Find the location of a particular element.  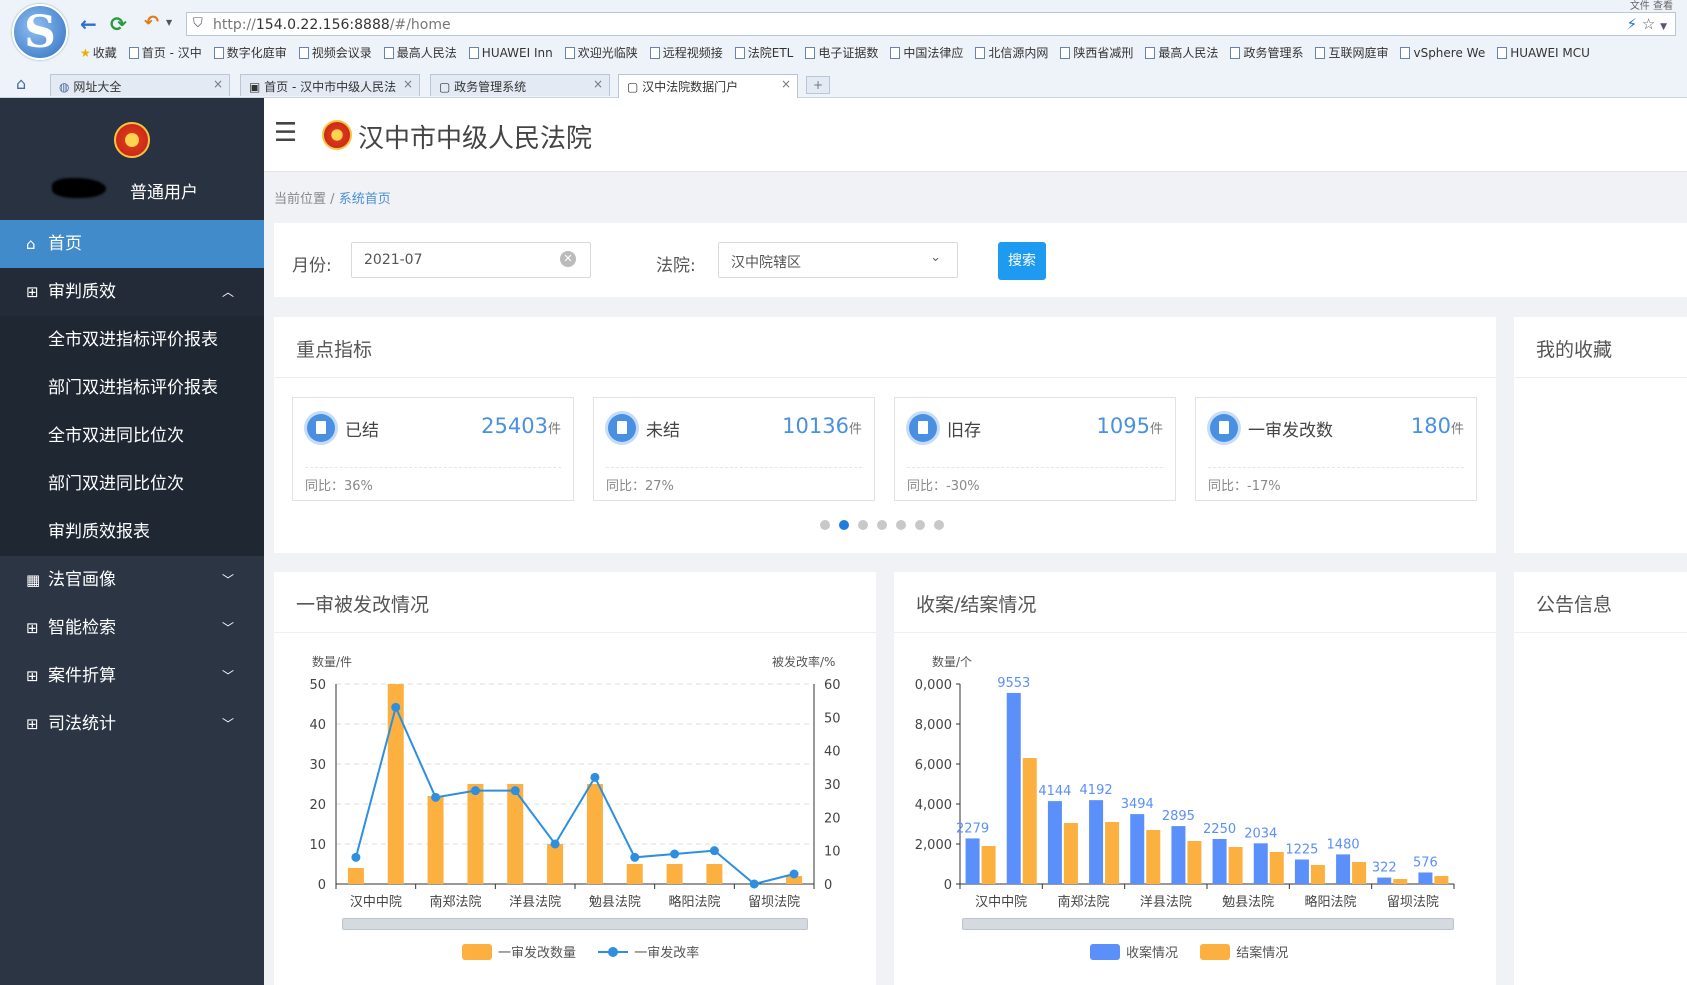

bookmark-item: HUAWEI MCU is located at coordinates (1543, 53).